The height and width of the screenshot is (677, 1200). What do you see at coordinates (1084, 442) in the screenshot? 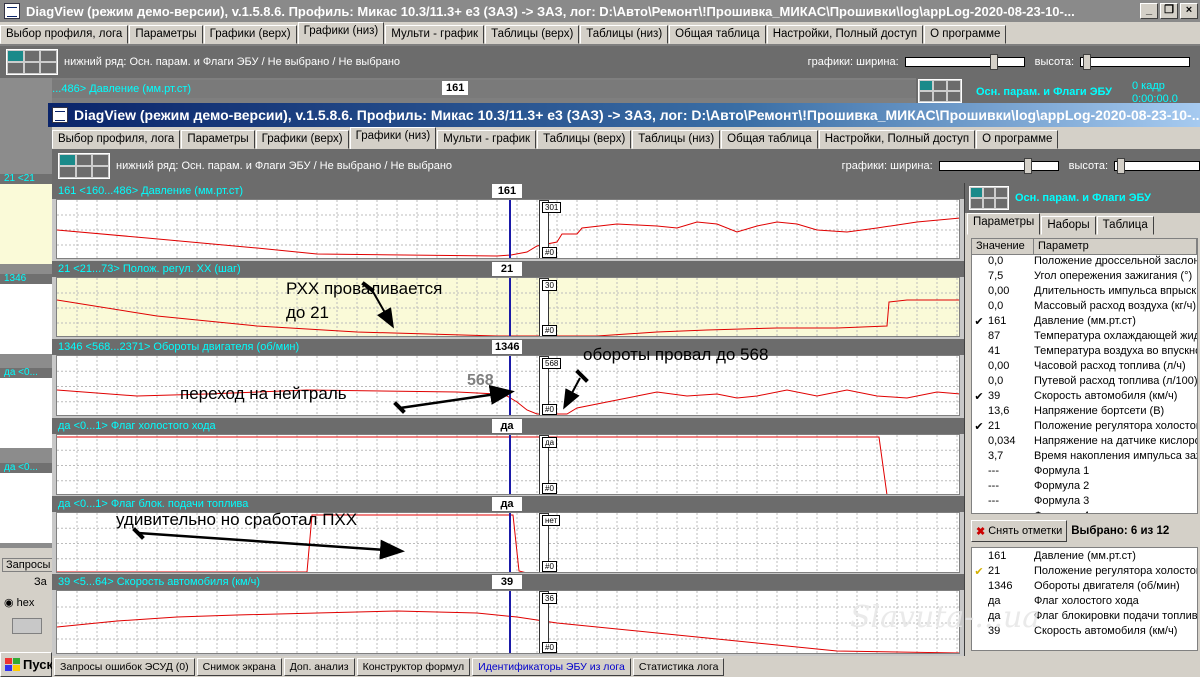
I see `param-row: 0,034 Напряжение на датчике кислорода` at bounding box center [1084, 442].